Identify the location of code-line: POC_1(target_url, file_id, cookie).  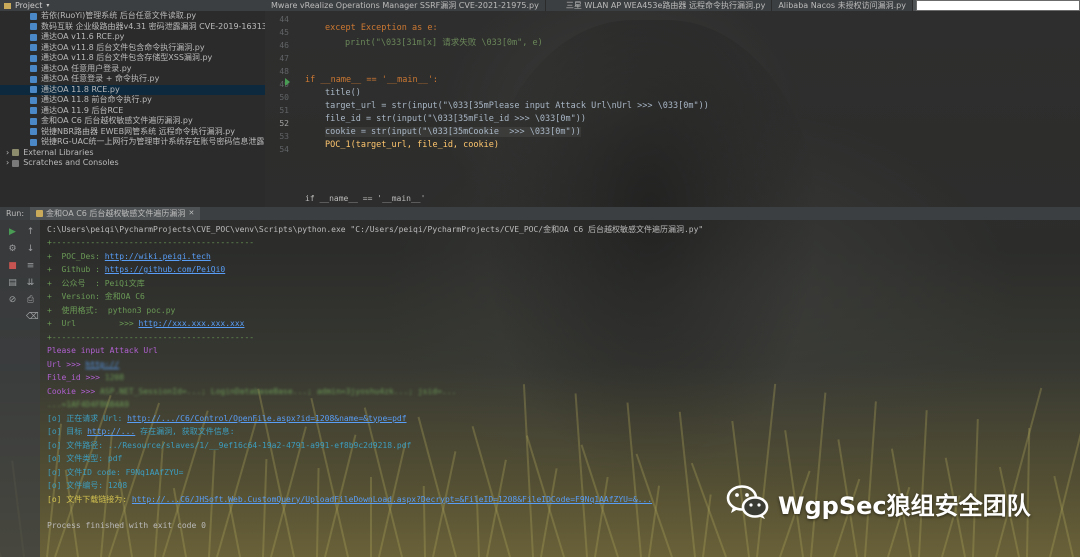
(412, 145).